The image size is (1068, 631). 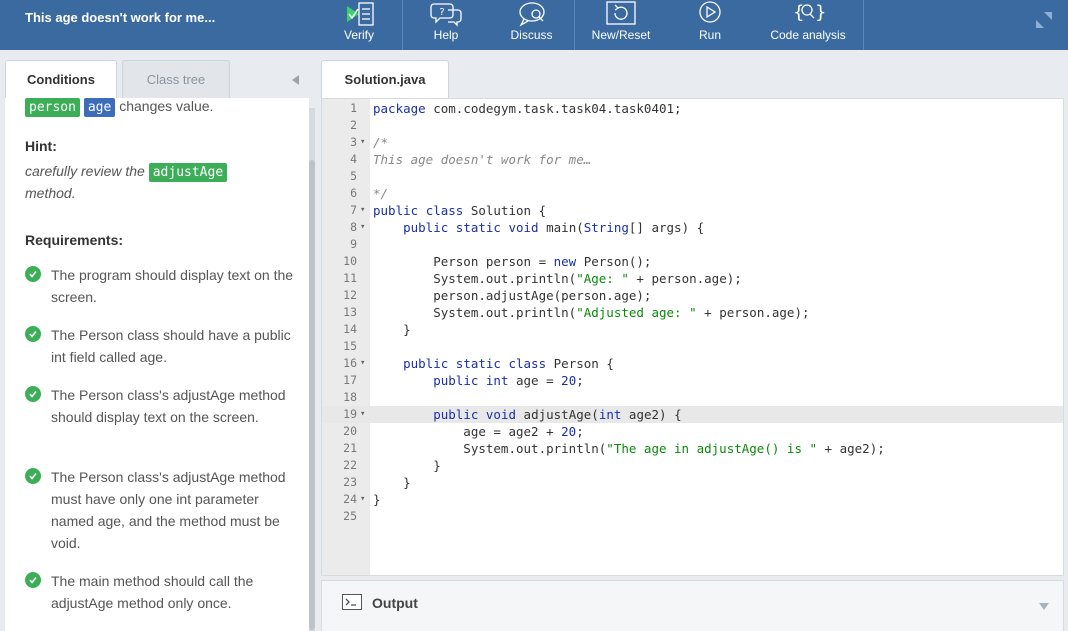 What do you see at coordinates (353, 159) in the screenshot?
I see `line-number: 4` at bounding box center [353, 159].